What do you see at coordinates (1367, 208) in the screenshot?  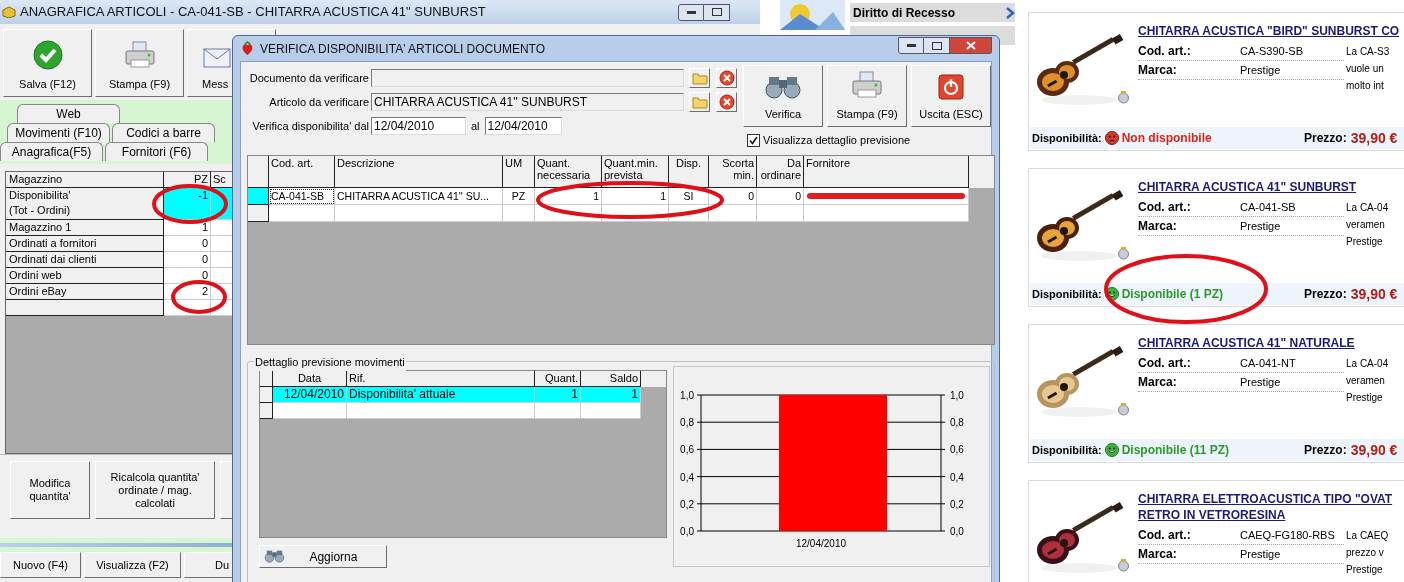 I see `description-text: La CA-04` at bounding box center [1367, 208].